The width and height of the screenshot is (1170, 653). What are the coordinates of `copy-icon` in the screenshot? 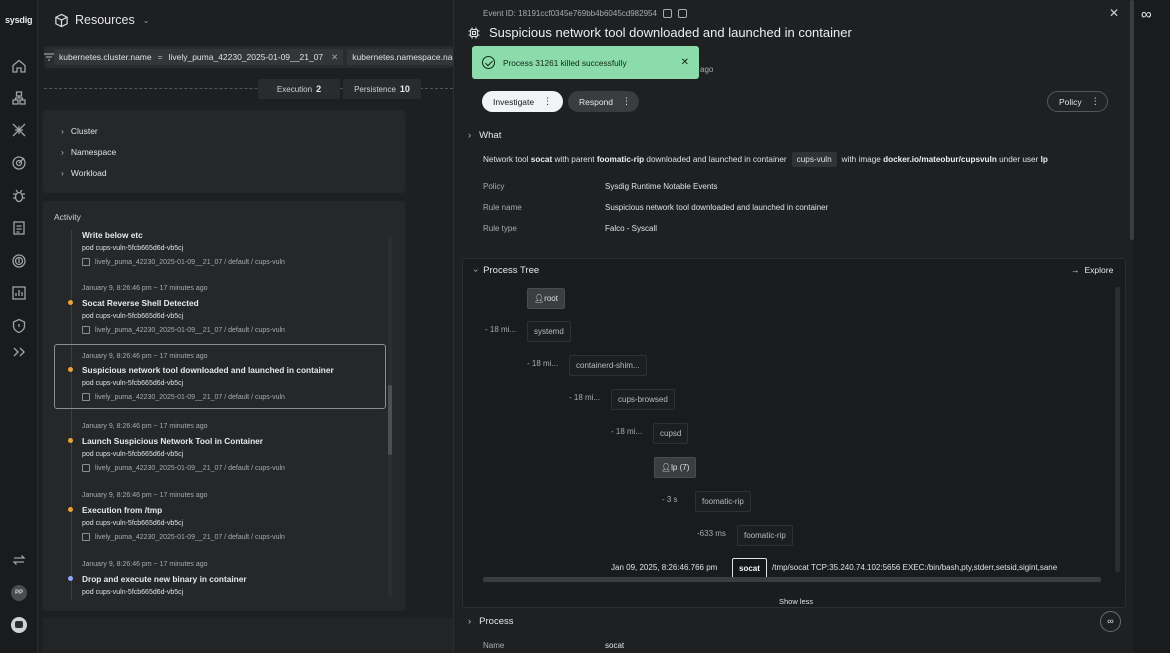 It's located at (682, 13).